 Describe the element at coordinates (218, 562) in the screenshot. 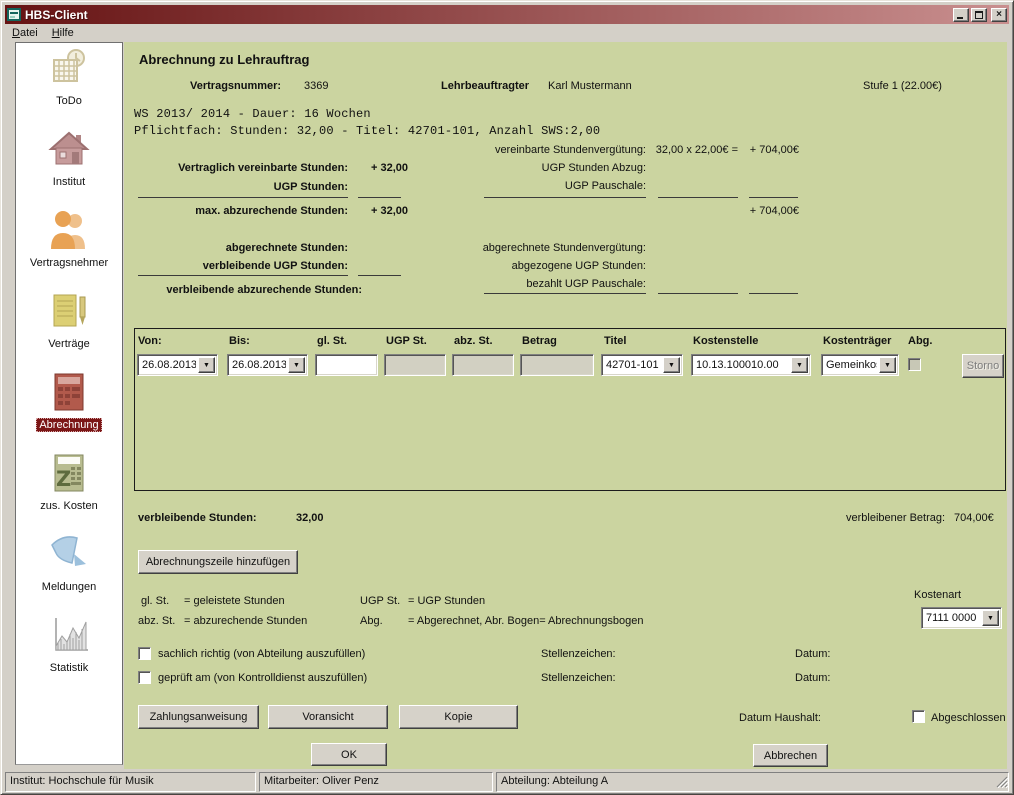

I see `add-billing-row-button: Abrechnungszeile hinzufügen` at that location.